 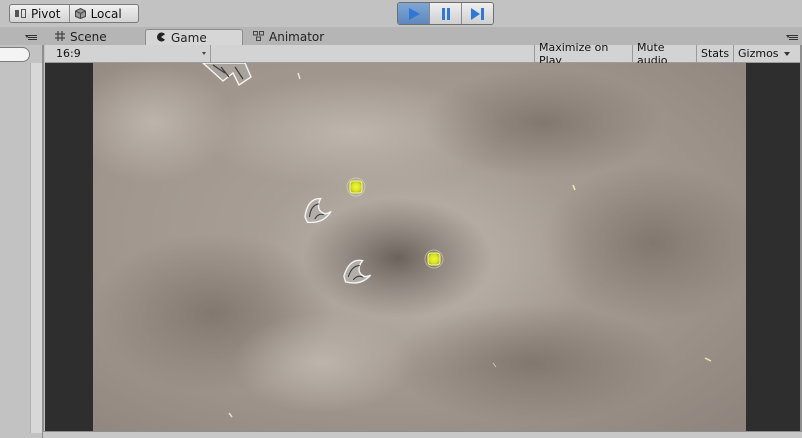 What do you see at coordinates (46, 13) in the screenshot?
I see `pivot-label: Pivot` at bounding box center [46, 13].